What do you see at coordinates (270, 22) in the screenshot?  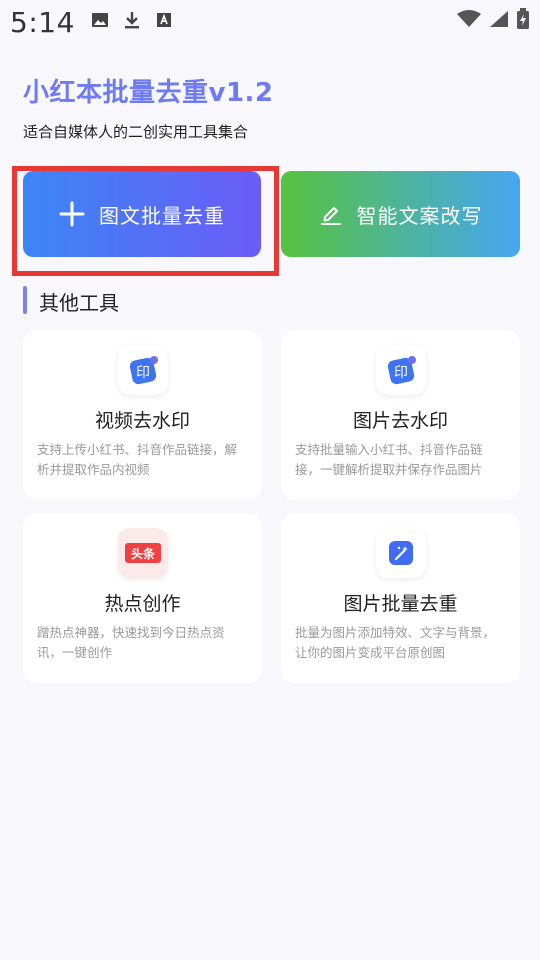 I see `status-bar: 5:14` at bounding box center [270, 22].